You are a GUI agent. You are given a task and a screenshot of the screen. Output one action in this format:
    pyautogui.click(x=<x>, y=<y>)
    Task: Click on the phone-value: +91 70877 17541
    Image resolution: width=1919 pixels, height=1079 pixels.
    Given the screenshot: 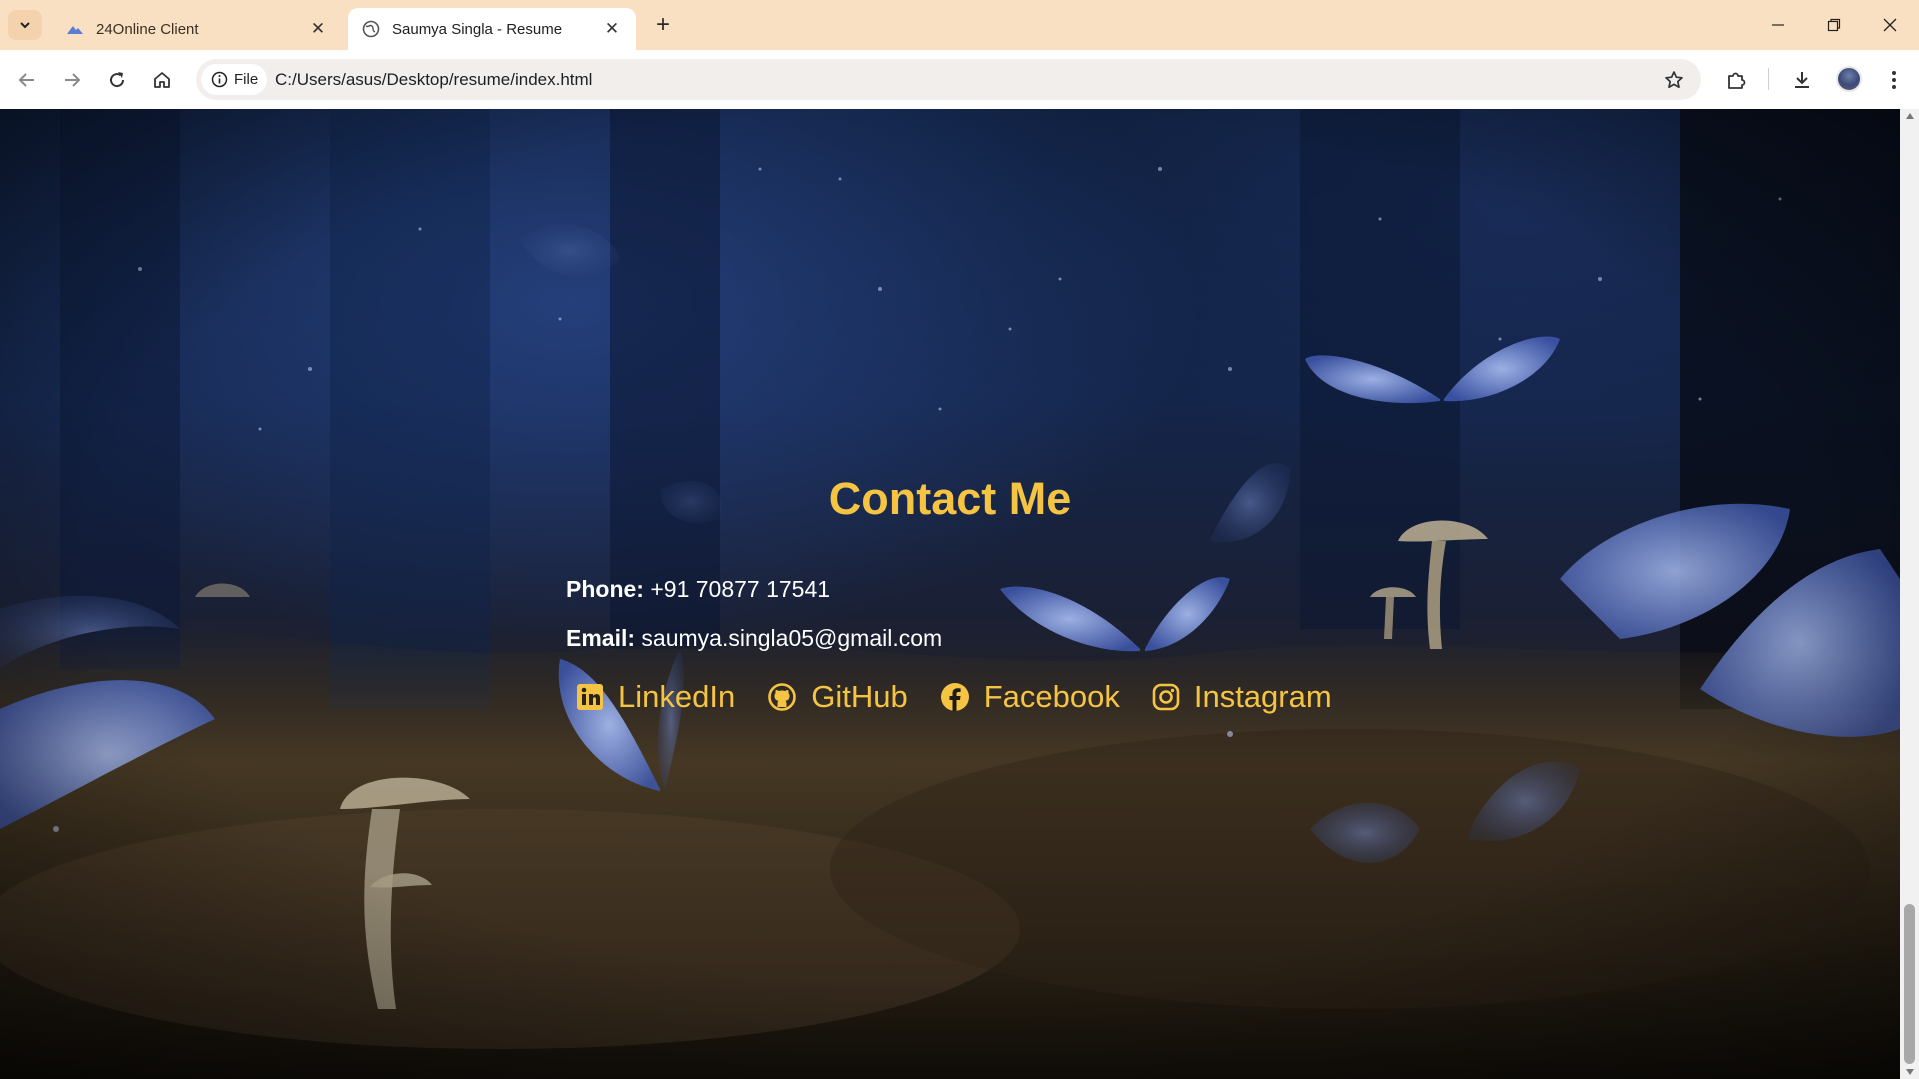 What is the action you would take?
    pyautogui.click(x=740, y=589)
    